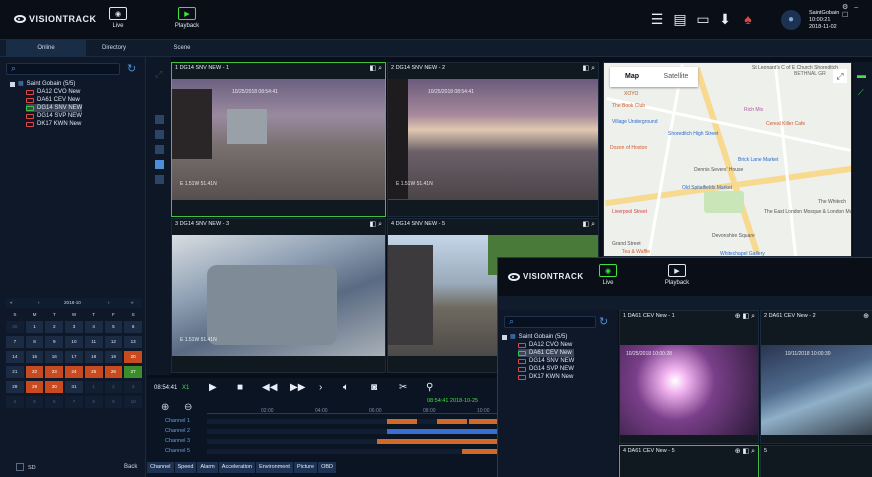  I want to click on play-icon: ▶, so click(213, 387).